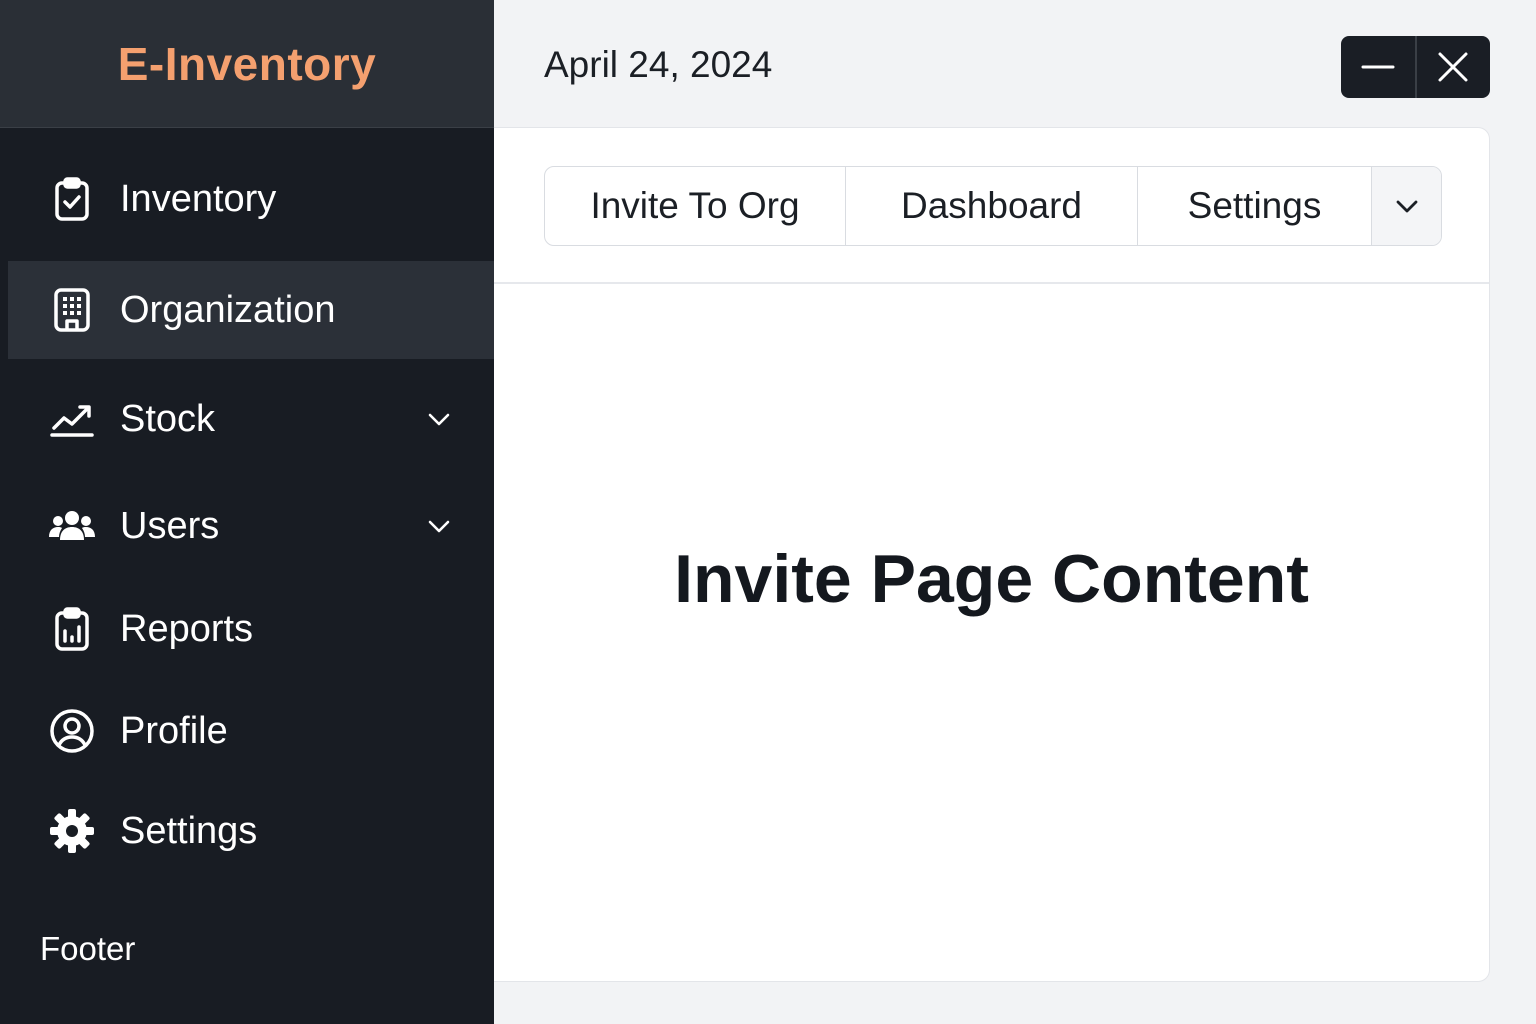 The image size is (1536, 1024). Describe the element at coordinates (228, 309) in the screenshot. I see `sidebar-item-label: Organization` at that location.